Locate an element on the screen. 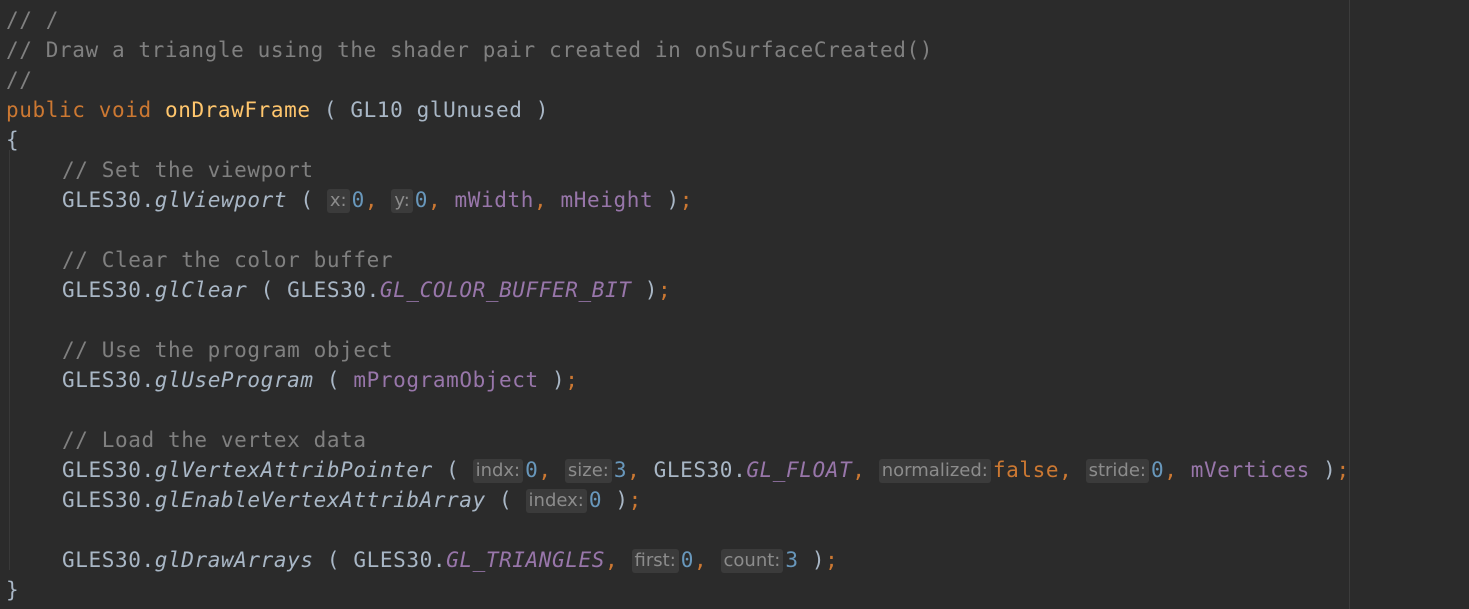 The width and height of the screenshot is (1469, 609). method-call: glEnableVertexAttribArray is located at coordinates (320, 500).